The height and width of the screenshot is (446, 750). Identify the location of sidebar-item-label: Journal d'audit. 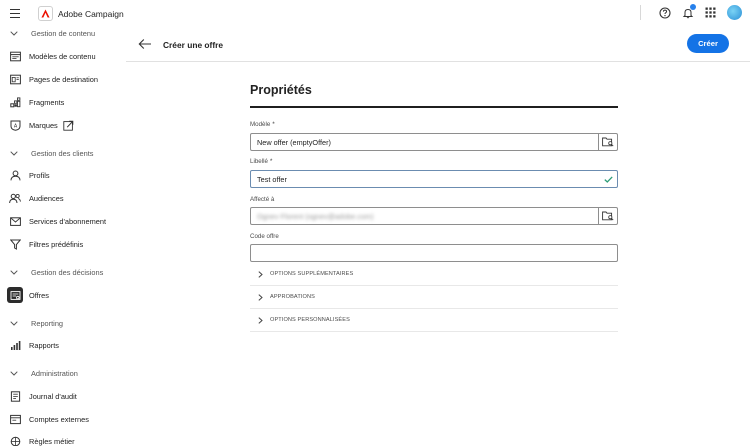
(53, 396).